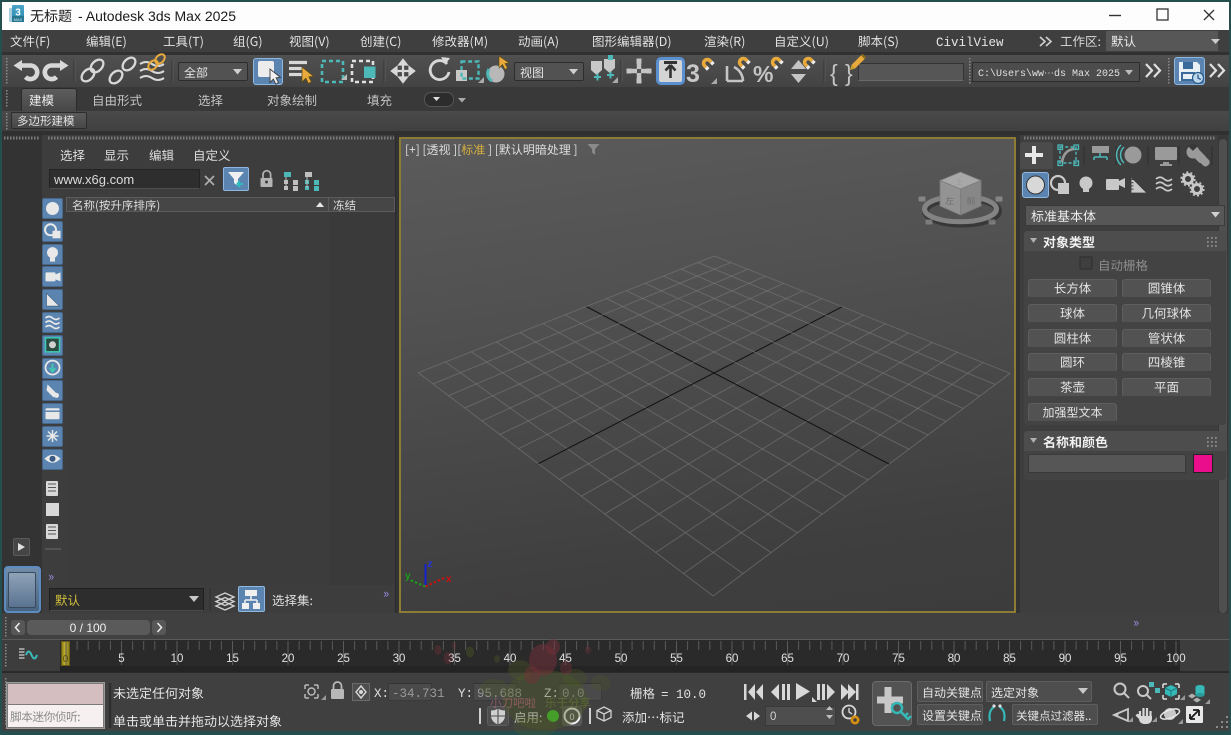  Describe the element at coordinates (18, 19) in the screenshot. I see `svg-text: MAX` at that location.